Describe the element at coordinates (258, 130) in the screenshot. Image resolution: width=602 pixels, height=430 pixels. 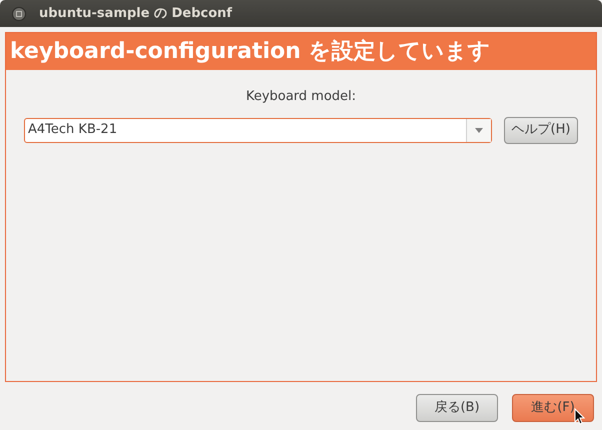
I see `keyboard-model-combo: A4Tech KB-21` at that location.